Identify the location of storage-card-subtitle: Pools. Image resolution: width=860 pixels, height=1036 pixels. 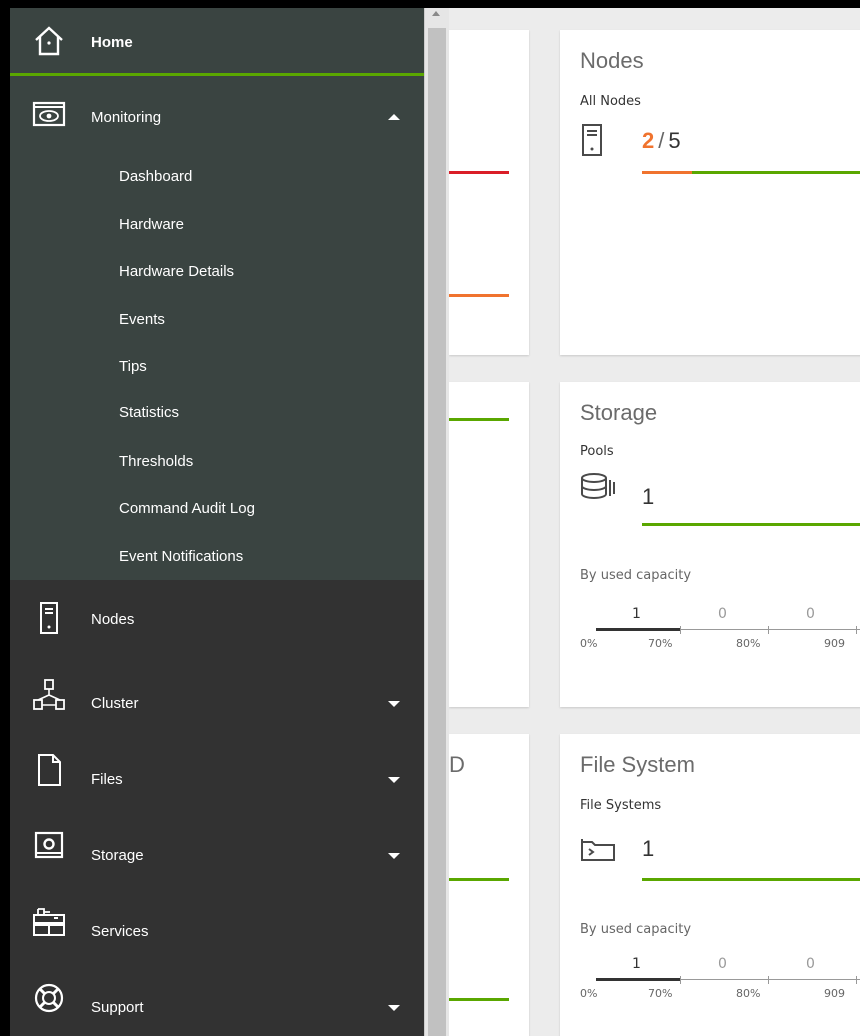
(597, 451).